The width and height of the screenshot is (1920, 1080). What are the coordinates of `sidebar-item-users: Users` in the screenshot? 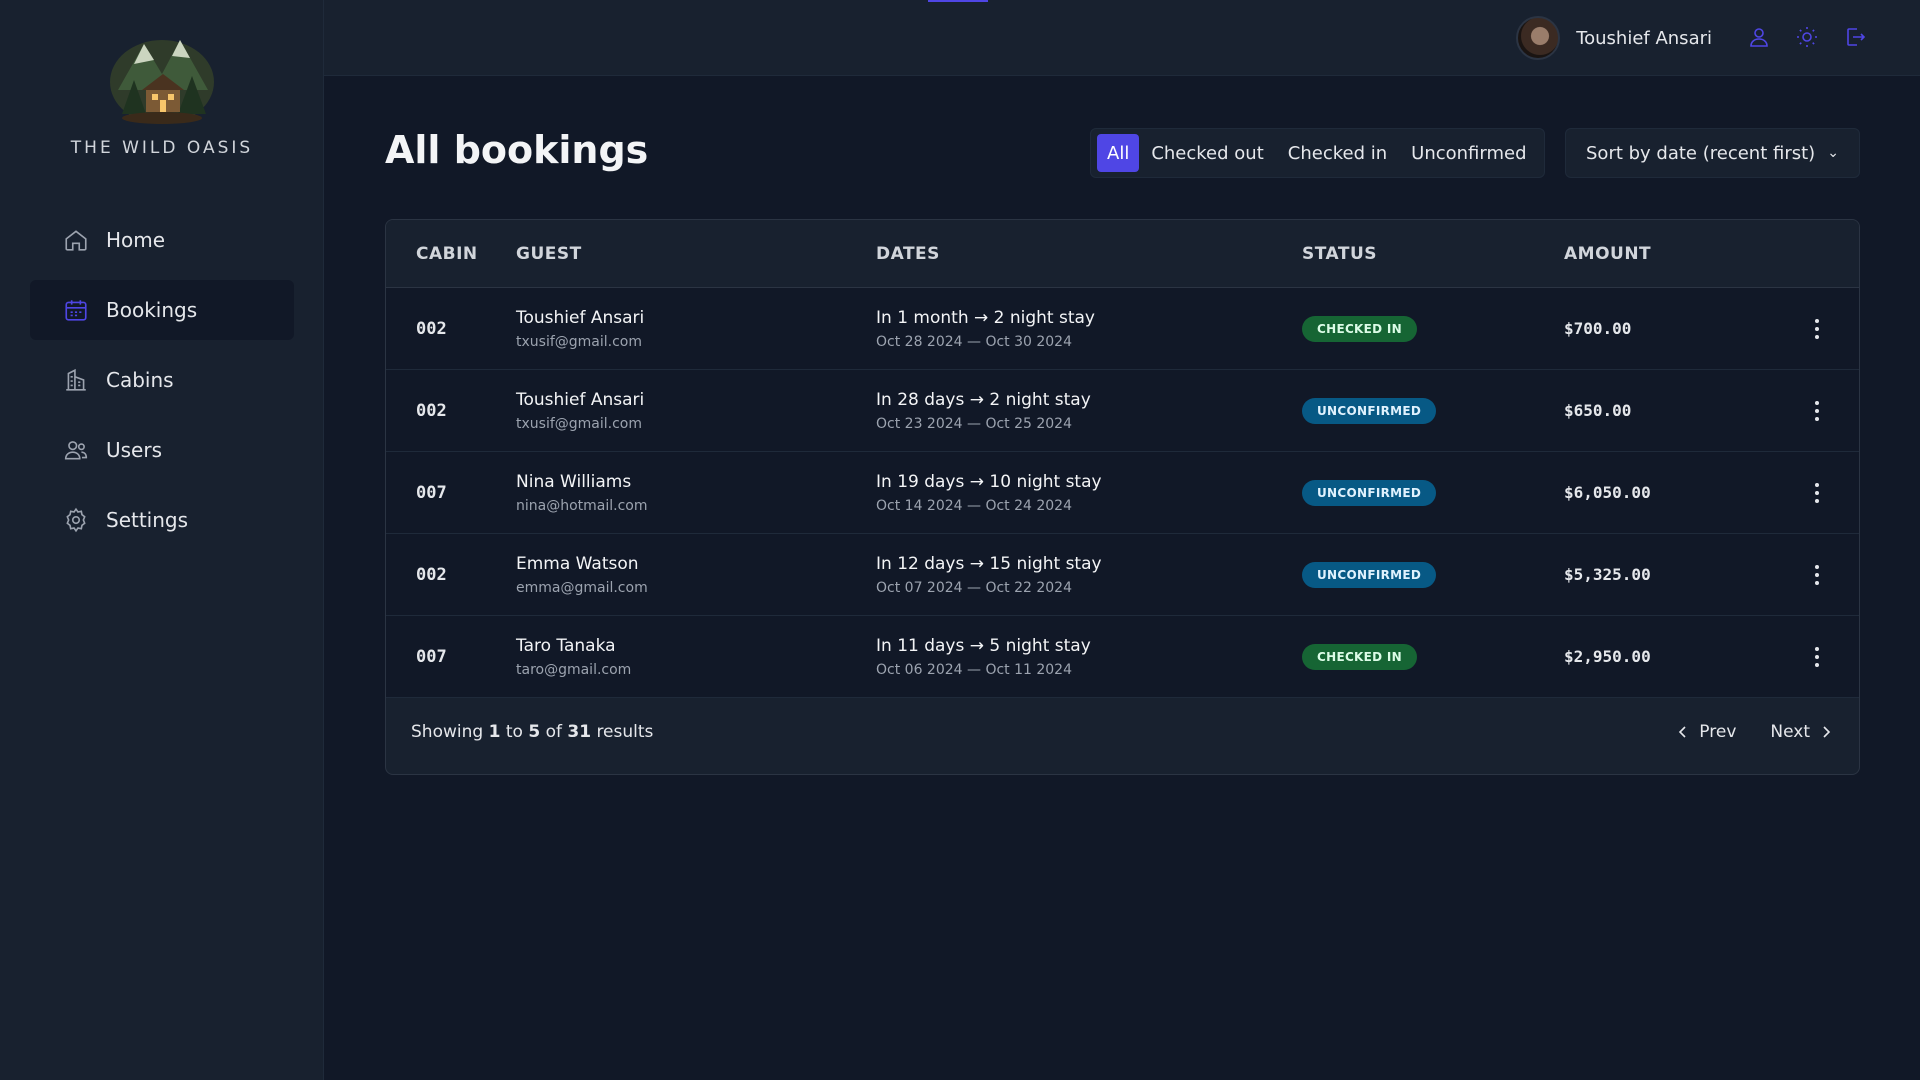 It's located at (162, 450).